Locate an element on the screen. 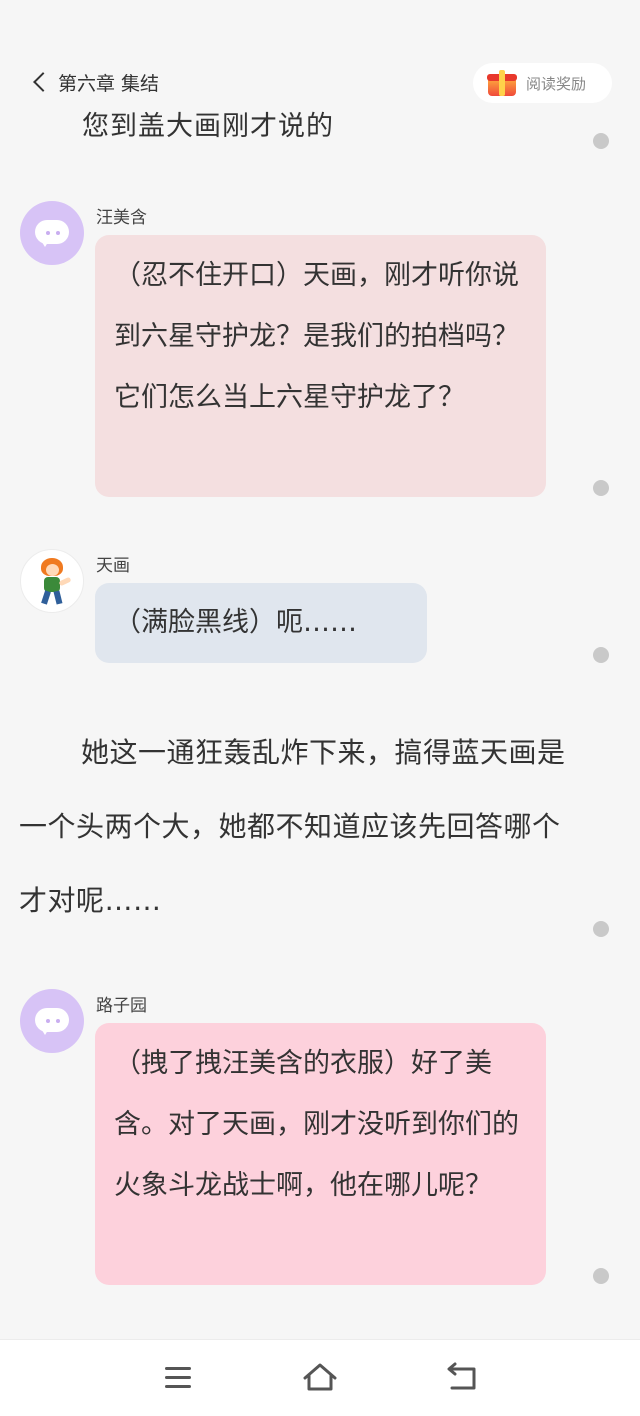  menu-icon is located at coordinates (178, 1378).